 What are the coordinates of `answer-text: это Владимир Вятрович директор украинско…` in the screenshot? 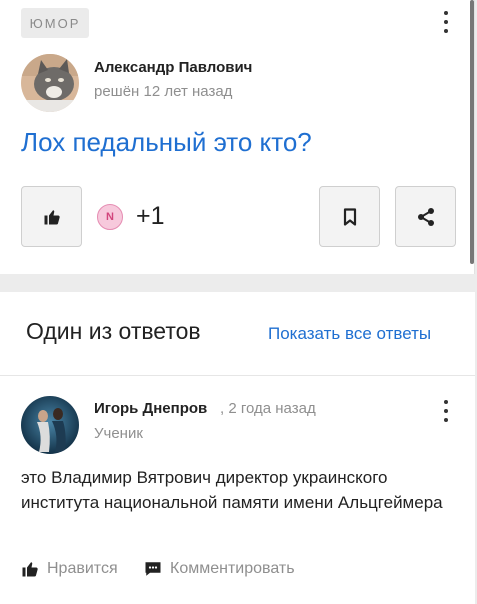 It's located at (232, 490).